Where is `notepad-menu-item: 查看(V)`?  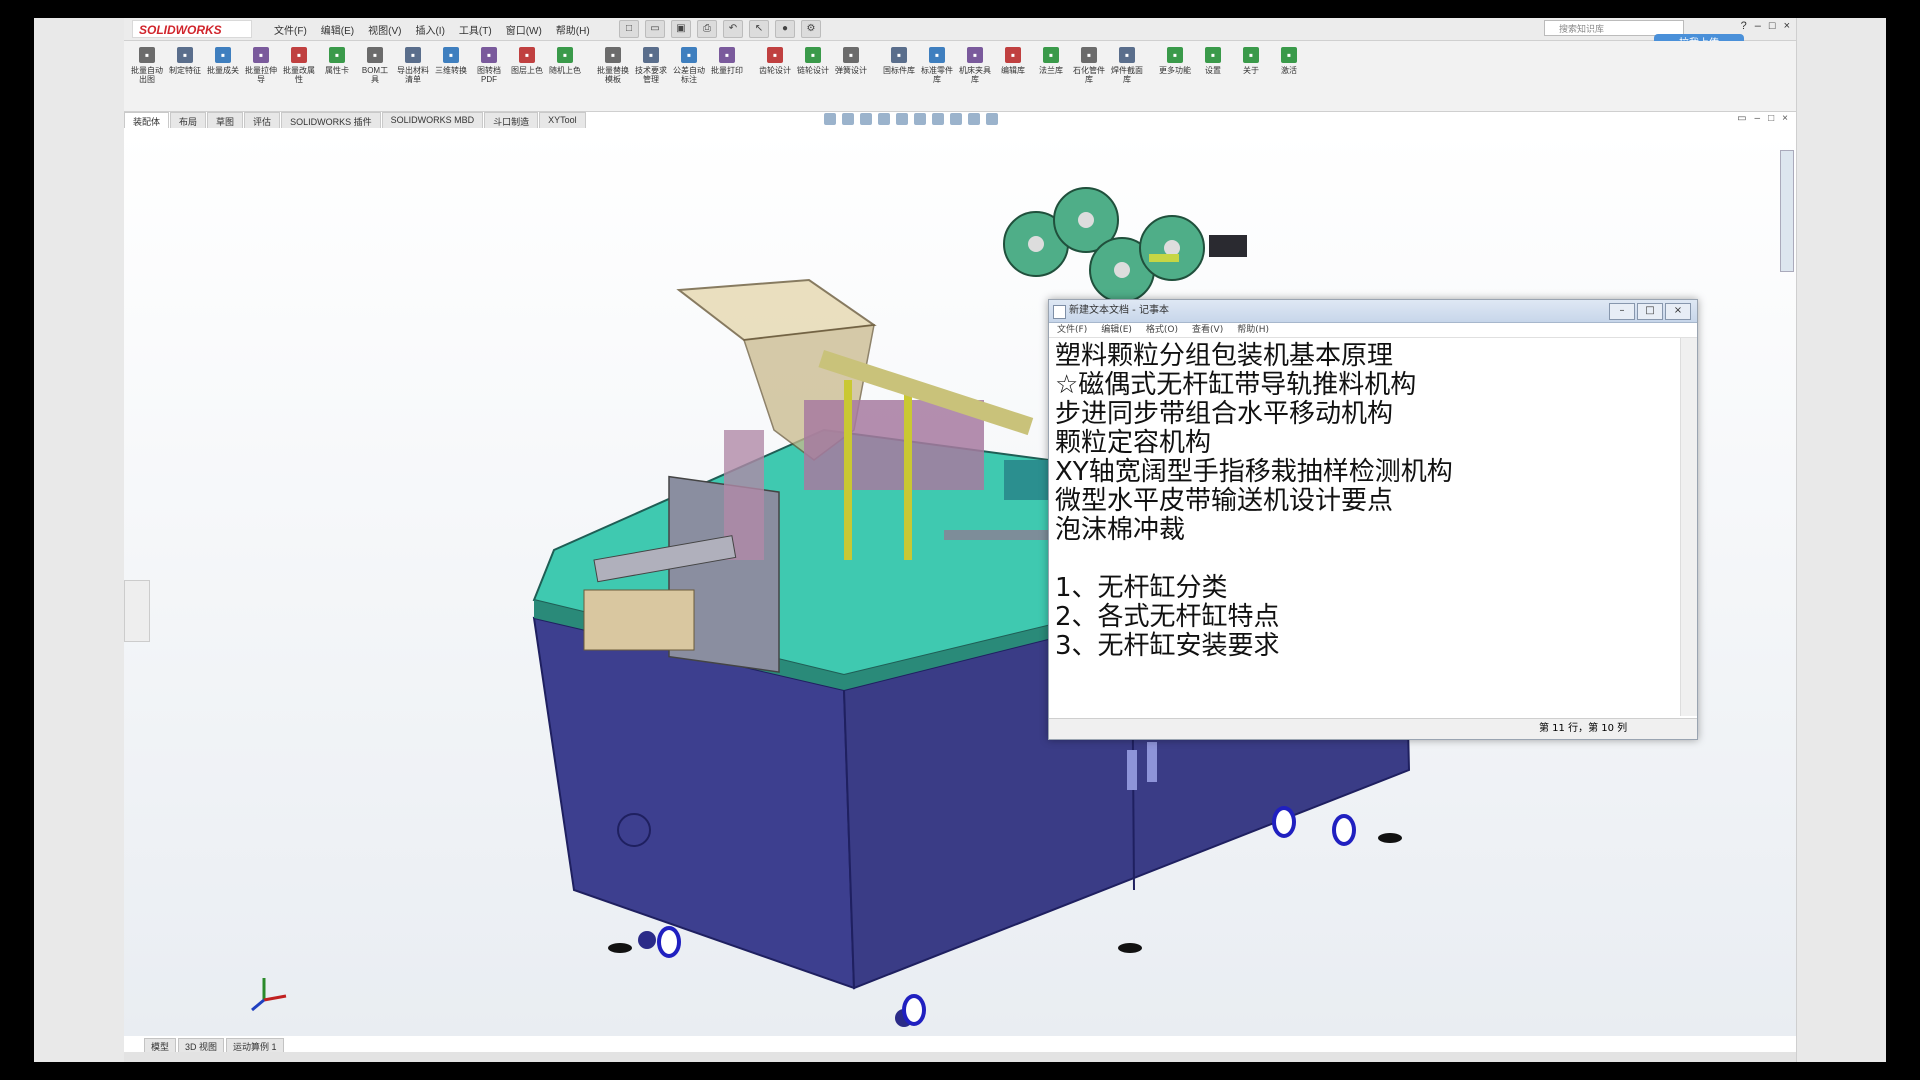 notepad-menu-item: 查看(V) is located at coordinates (1207, 330).